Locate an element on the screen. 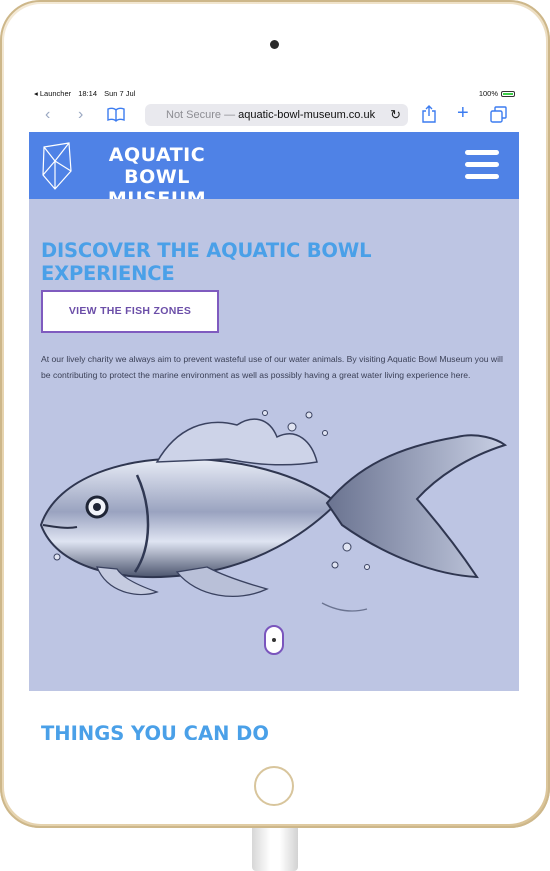  tabs-icon is located at coordinates (498, 114).